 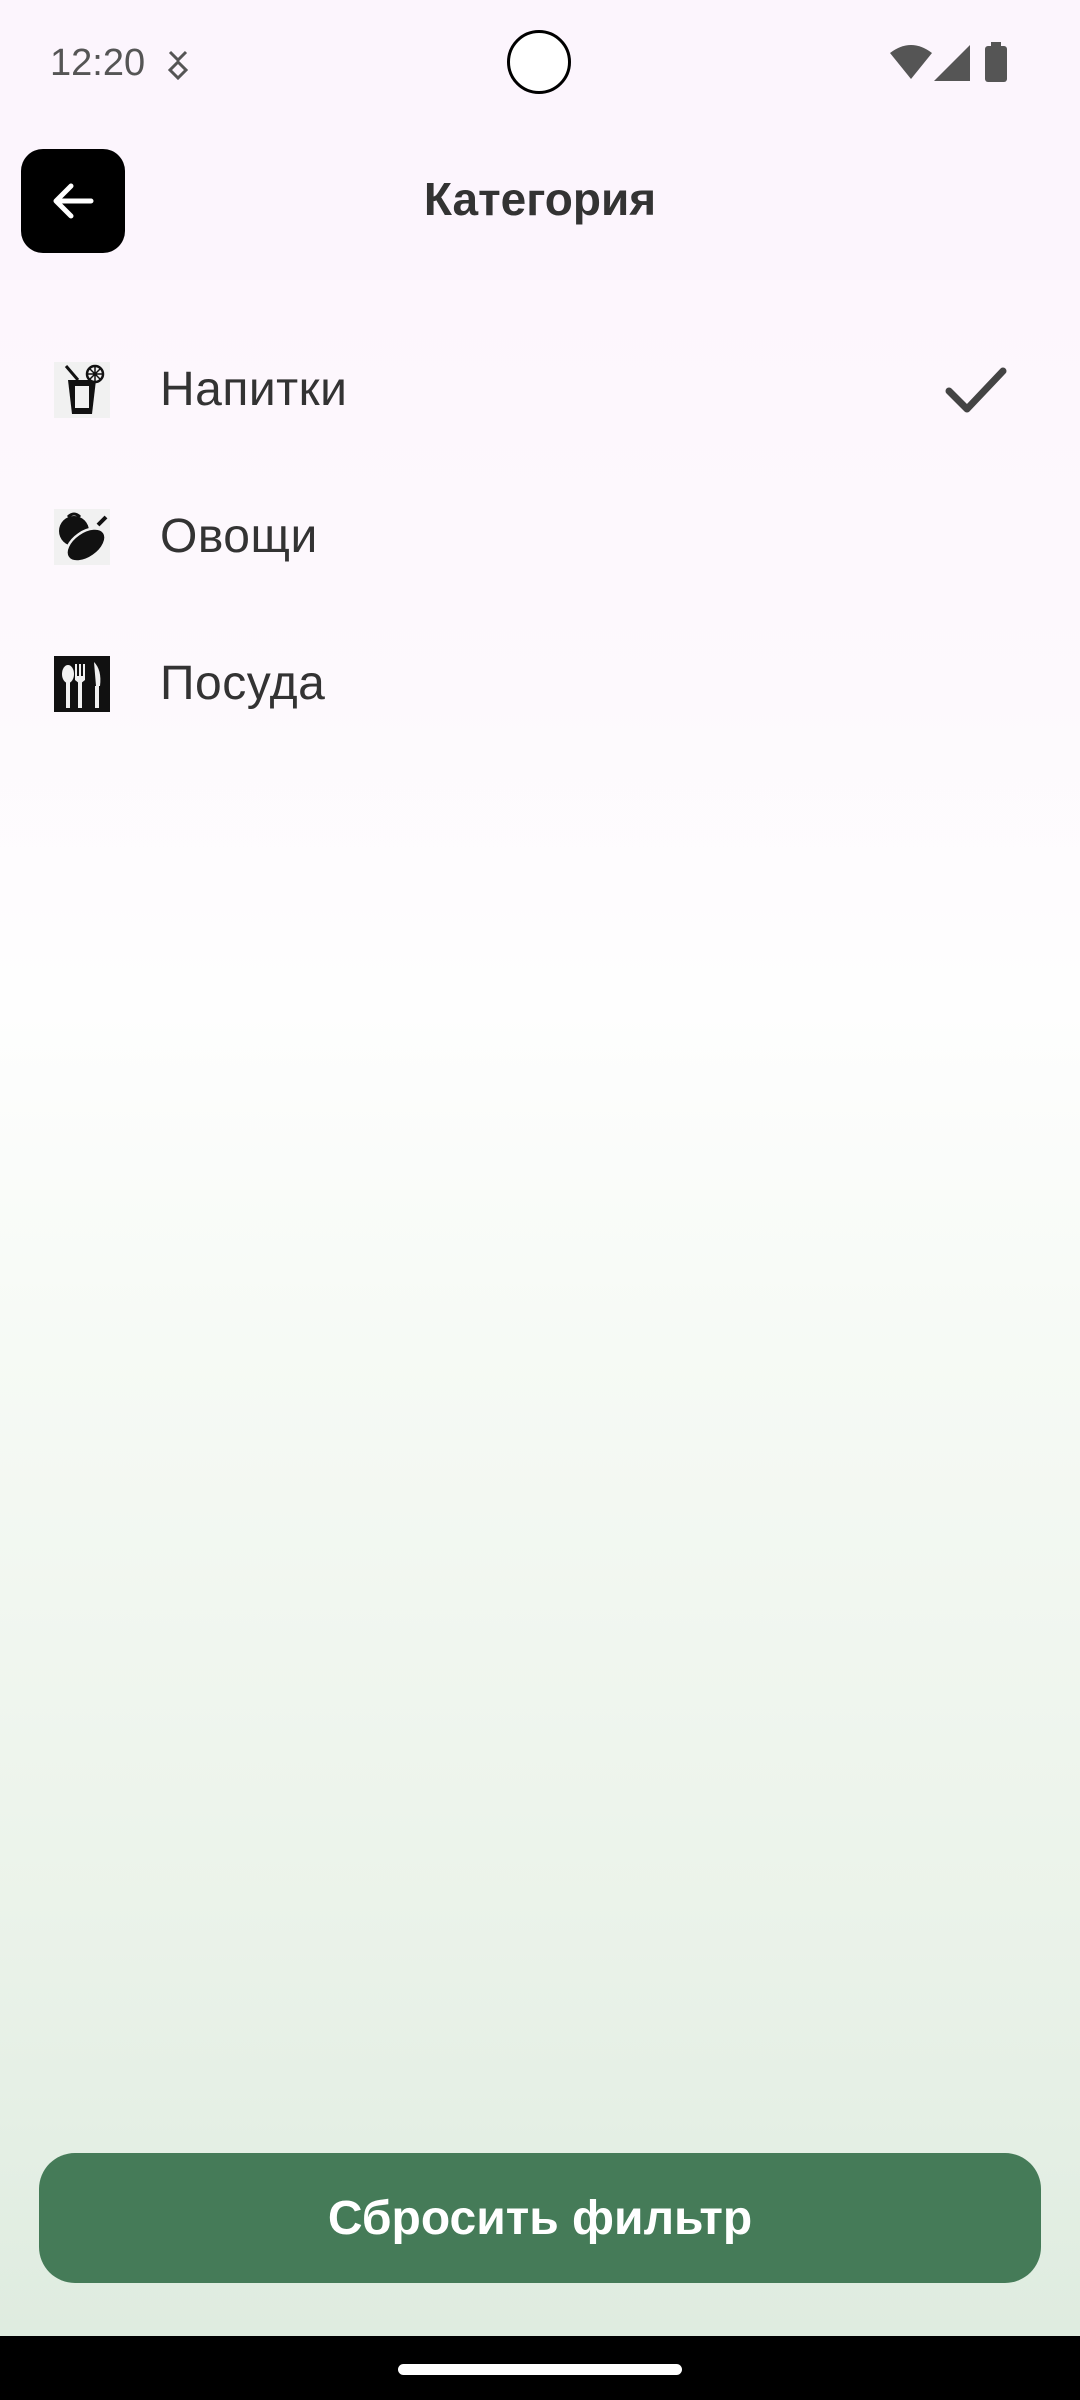 I want to click on reset-filter-button: Сбросить фильтр, so click(x=540, y=2218).